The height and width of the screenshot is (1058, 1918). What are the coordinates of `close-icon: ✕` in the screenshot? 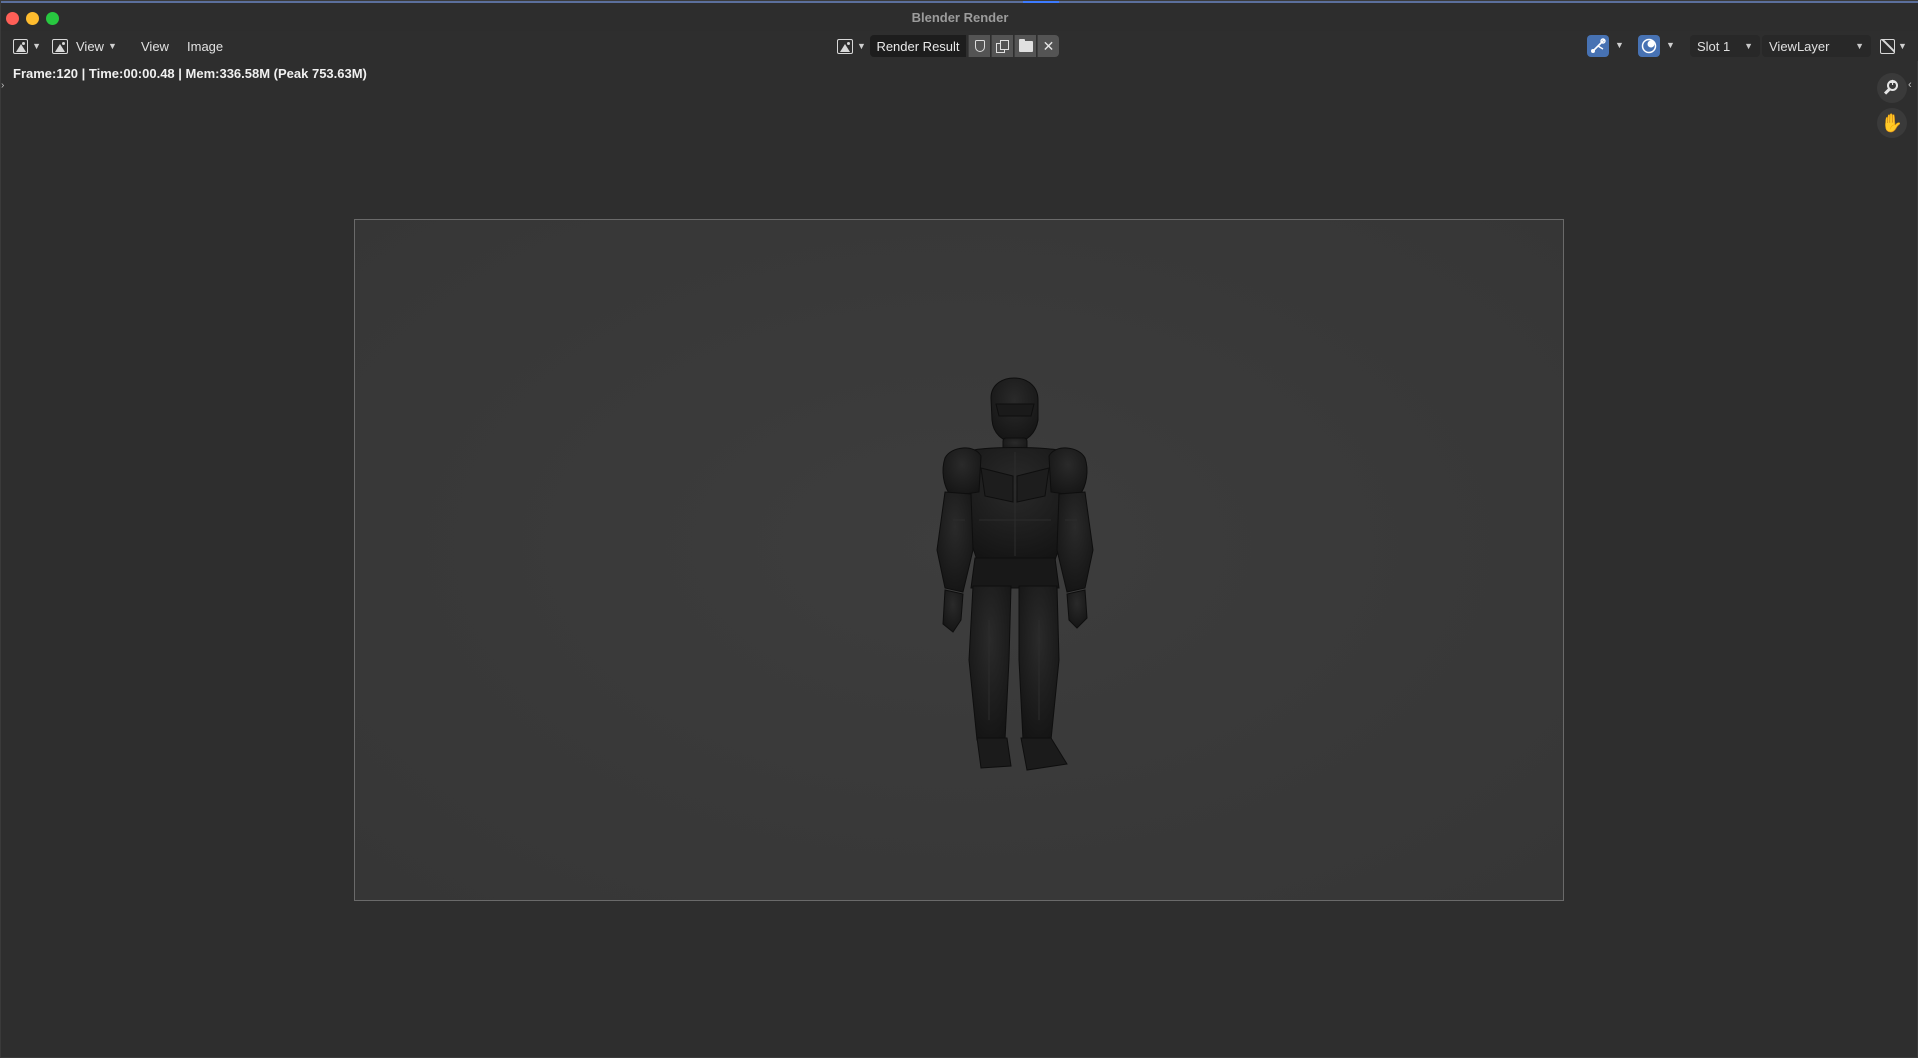 It's located at (1048, 45).